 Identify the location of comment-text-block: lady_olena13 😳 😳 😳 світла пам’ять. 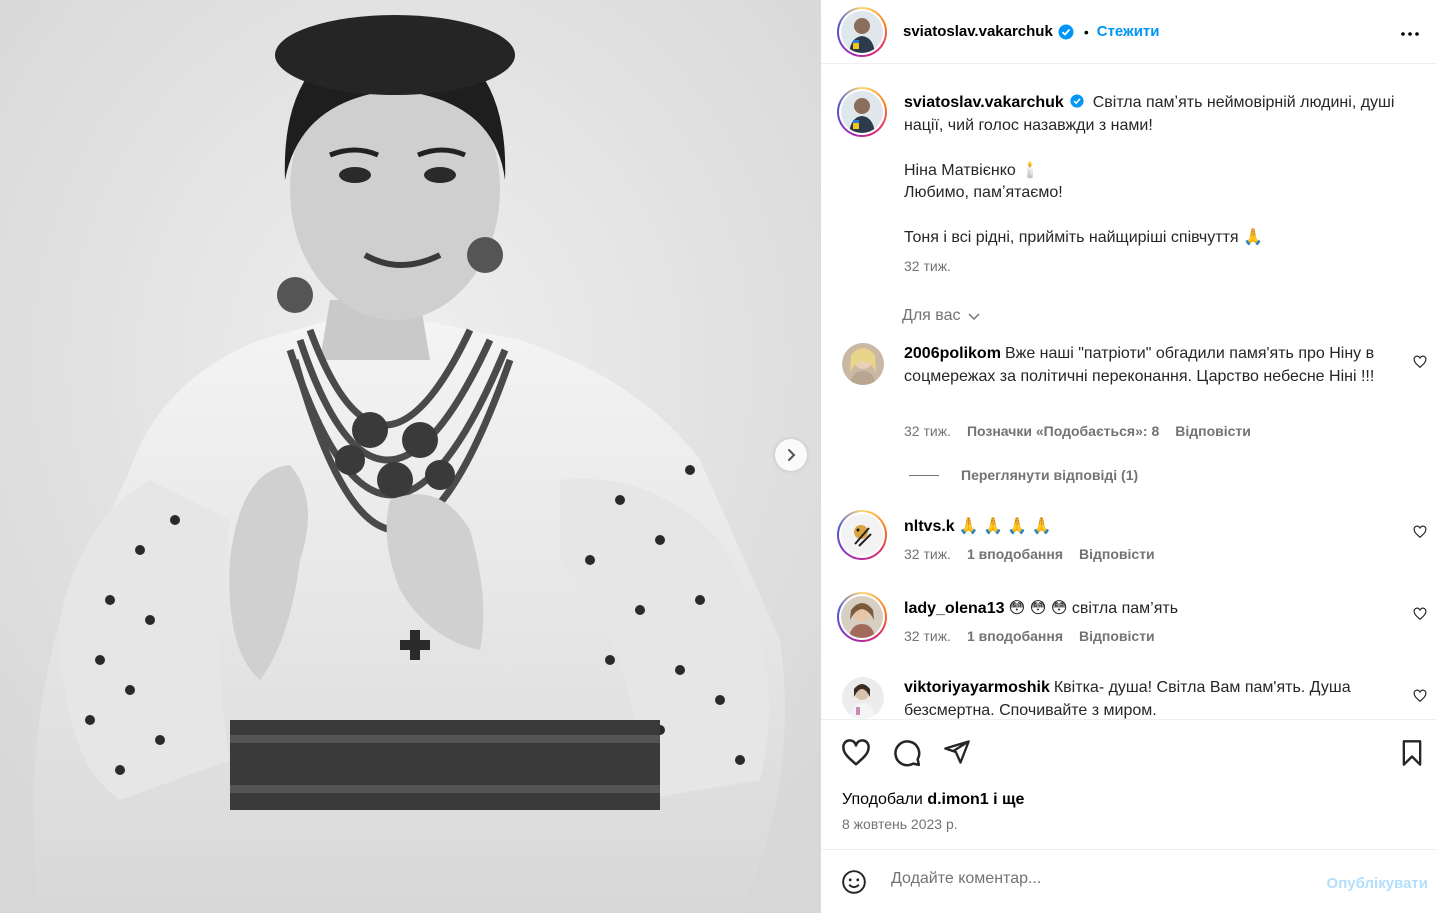
(1144, 609).